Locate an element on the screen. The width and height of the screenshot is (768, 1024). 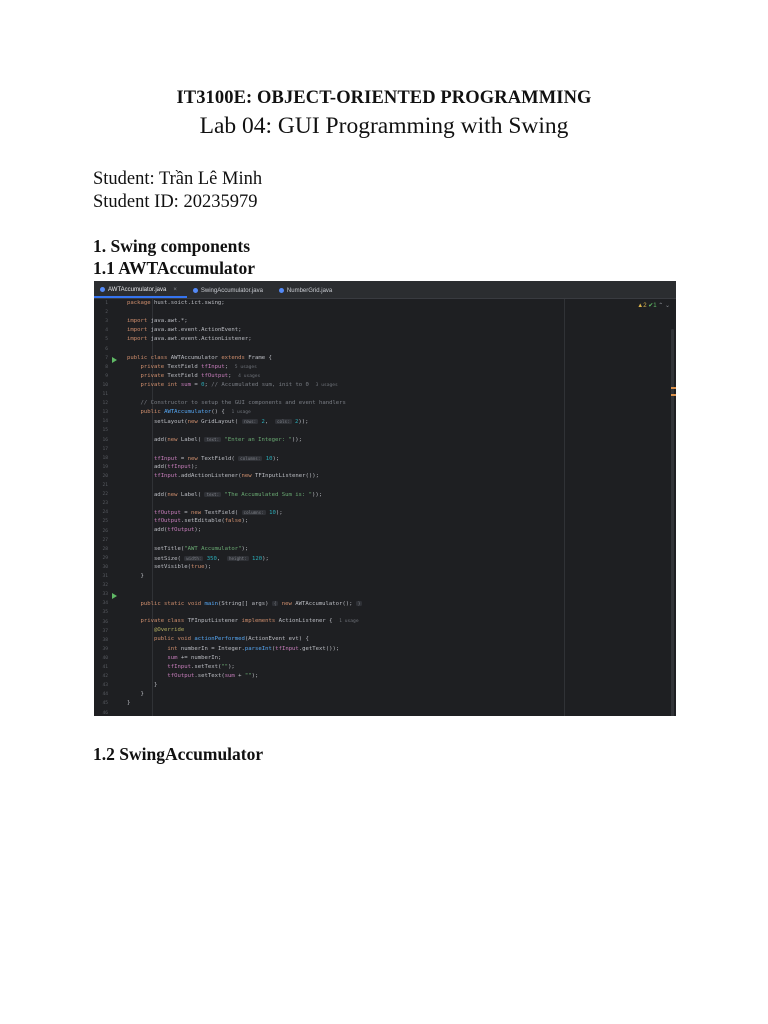
lab-title: Lab 04: GUI Programming with Swing is located at coordinates (384, 126).